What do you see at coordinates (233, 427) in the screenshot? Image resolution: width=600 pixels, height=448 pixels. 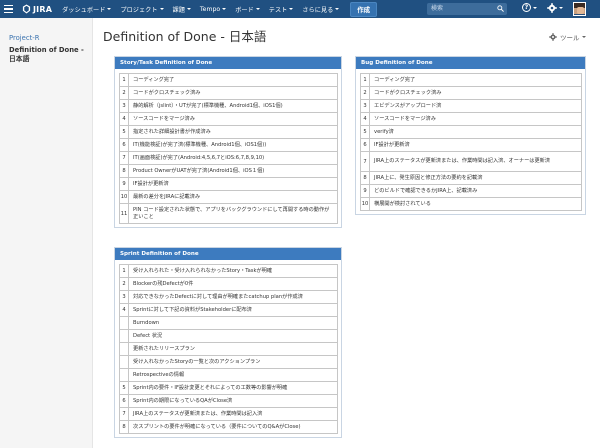 I see `row-text: 次スプリントの要件が明確になっている（要件についてのQ&AがClose)` at bounding box center [233, 427].